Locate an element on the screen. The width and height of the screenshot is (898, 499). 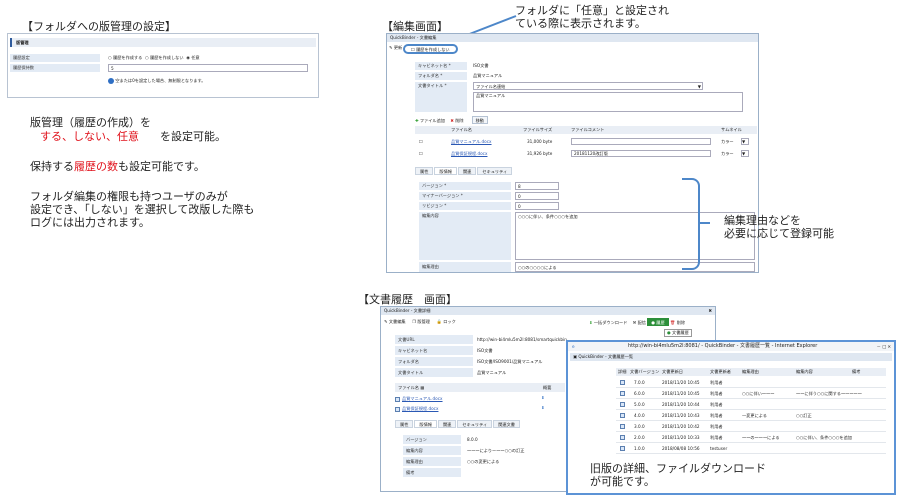
file-comment-input is located at coordinates (641, 141).